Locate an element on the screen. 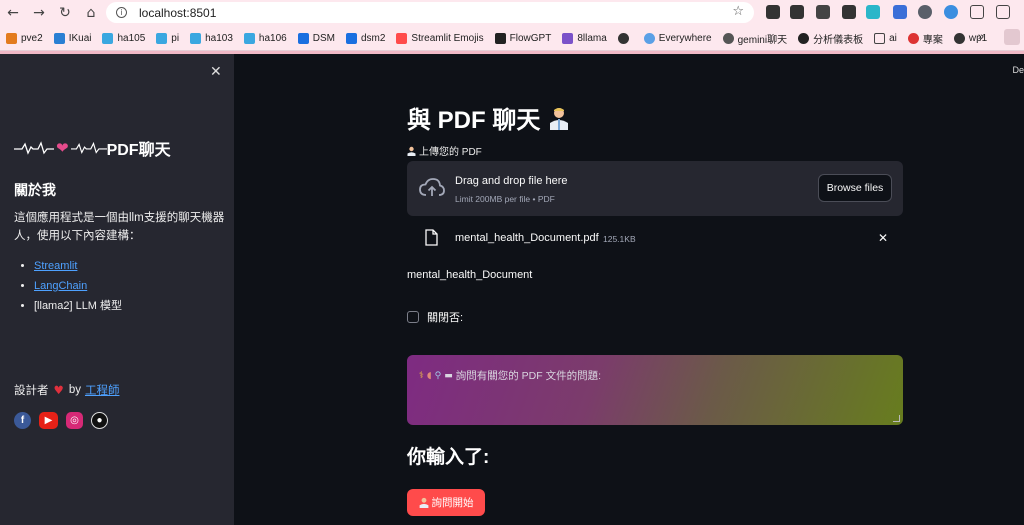 The width and height of the screenshot is (1024, 525). bookmark: IKuai is located at coordinates (72, 38).